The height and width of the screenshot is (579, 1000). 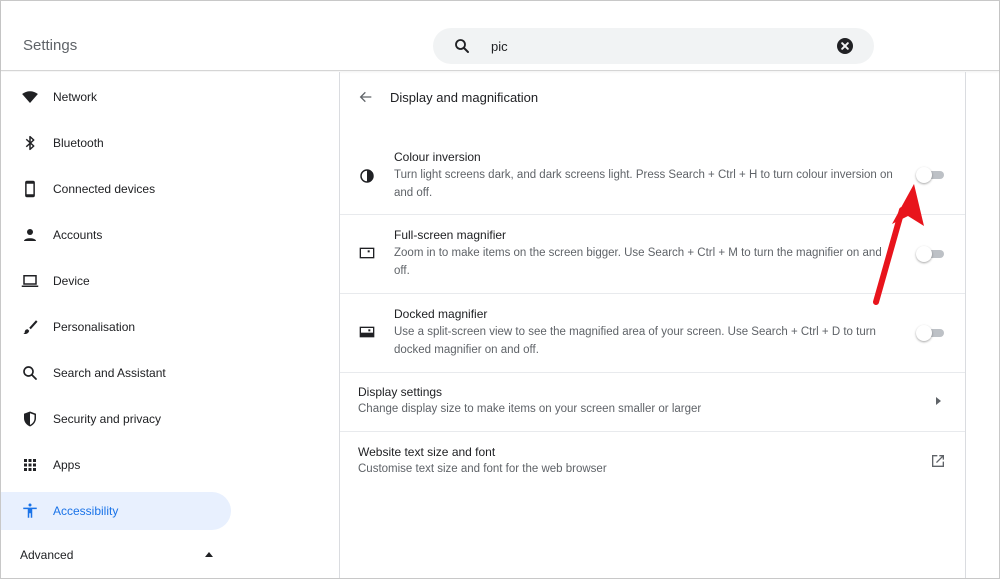 I want to click on sidebar-item-label: Search and Assistant, so click(x=109, y=373).